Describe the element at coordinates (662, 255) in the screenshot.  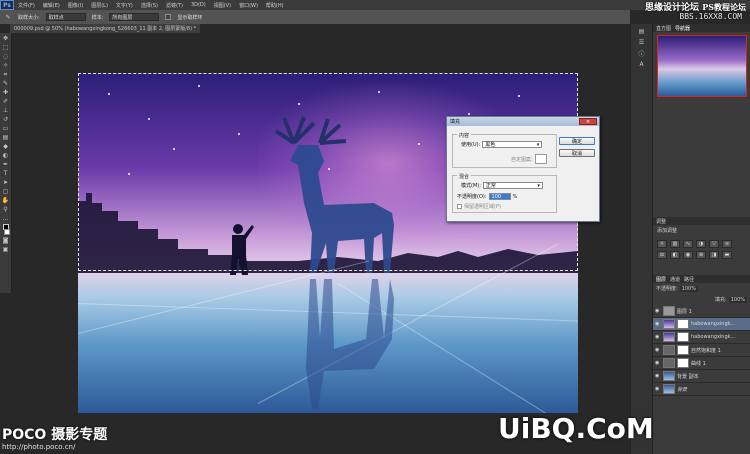
I see `color-balance-icon: ⚖` at that location.